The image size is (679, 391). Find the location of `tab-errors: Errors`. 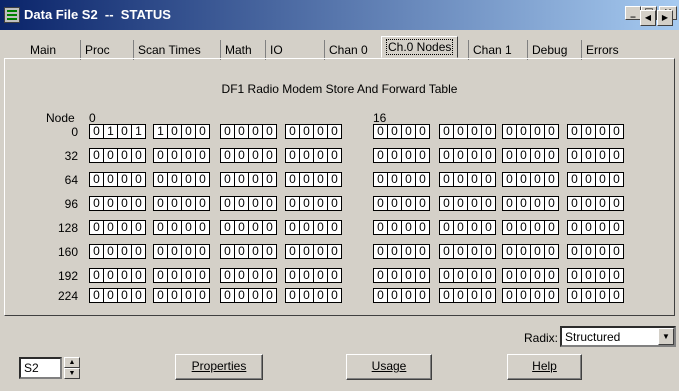

tab-errors: Errors is located at coordinates (602, 50).